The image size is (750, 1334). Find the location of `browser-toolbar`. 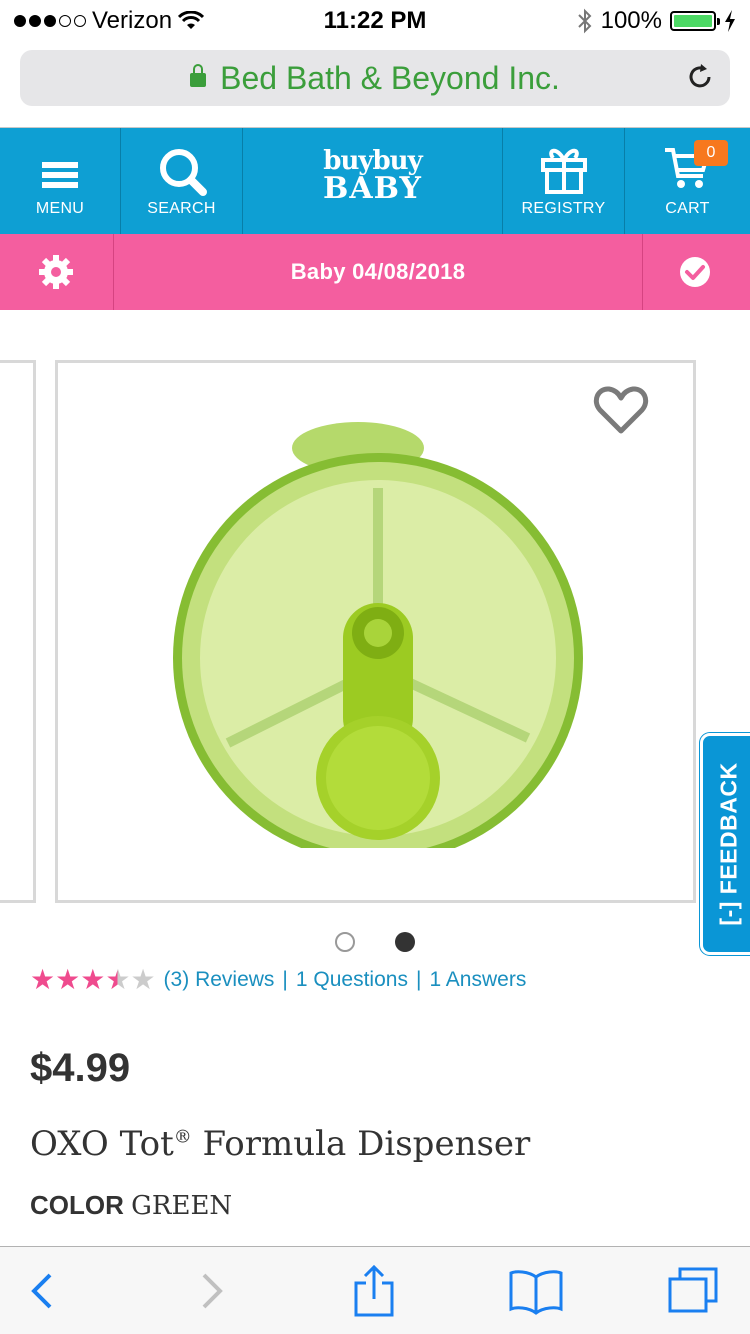

browser-toolbar is located at coordinates (375, 1290).